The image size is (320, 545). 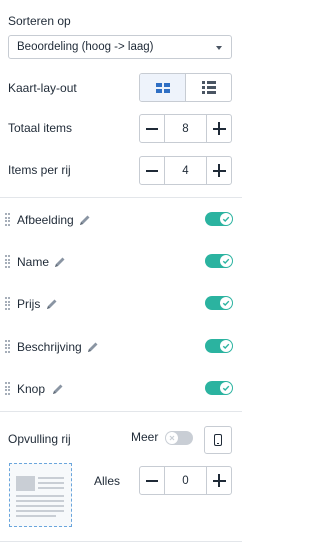 What do you see at coordinates (107, 481) in the screenshot?
I see `all-label: Alles` at bounding box center [107, 481].